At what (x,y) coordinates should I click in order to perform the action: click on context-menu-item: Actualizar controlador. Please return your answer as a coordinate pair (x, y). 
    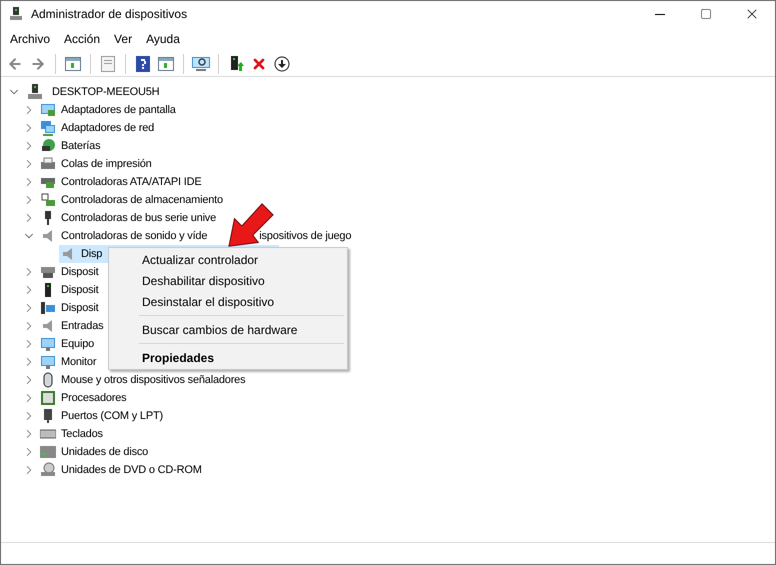
    Looking at the image, I should click on (228, 259).